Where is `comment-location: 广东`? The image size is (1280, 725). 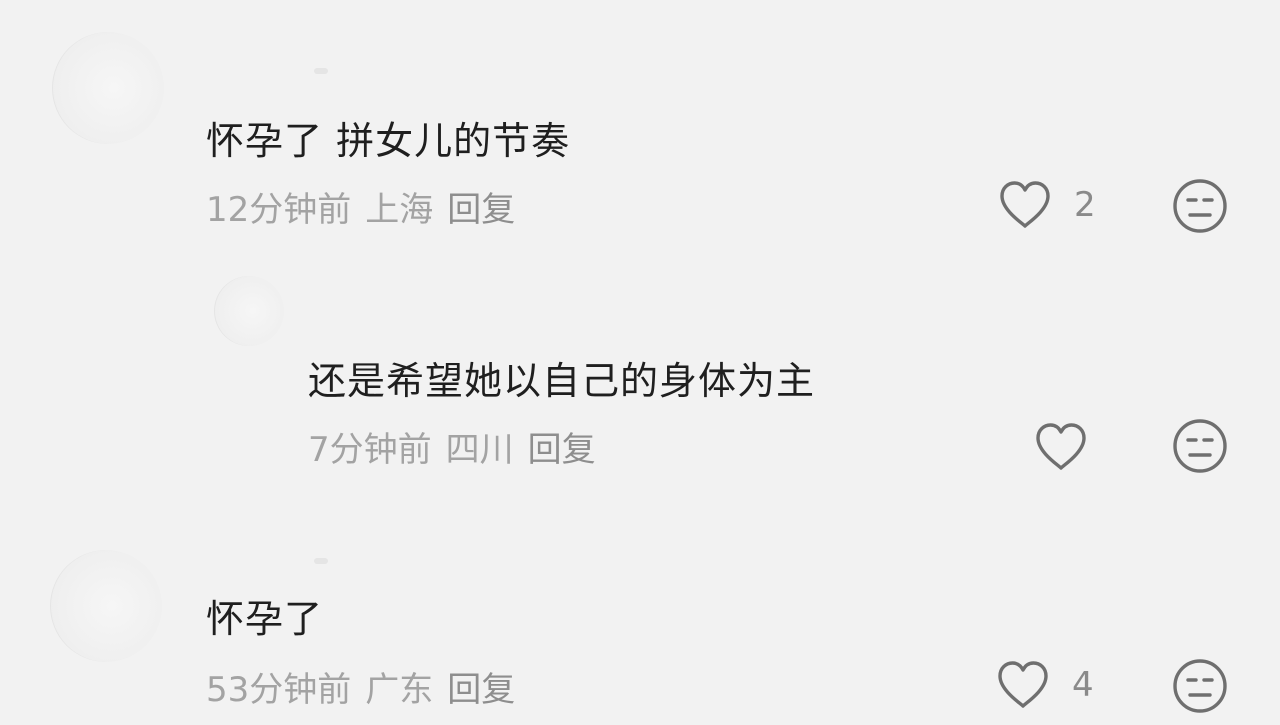
comment-location: 广东 is located at coordinates (399, 690).